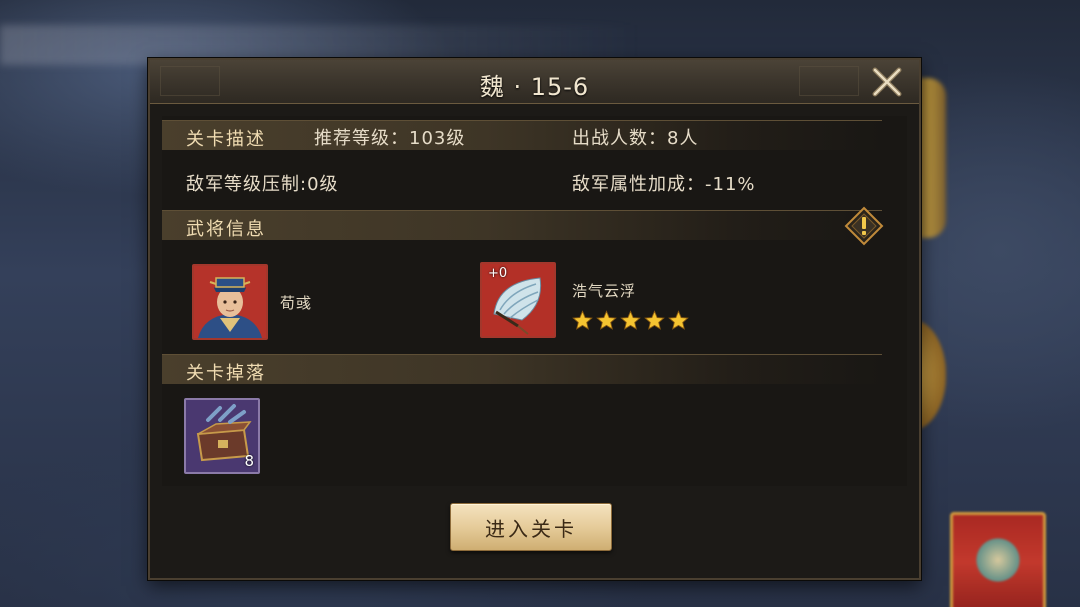 The width and height of the screenshot is (1080, 607). What do you see at coordinates (262, 184) in the screenshot?
I see `enemy-level-suppression: 敌军等级压制:0级` at bounding box center [262, 184].